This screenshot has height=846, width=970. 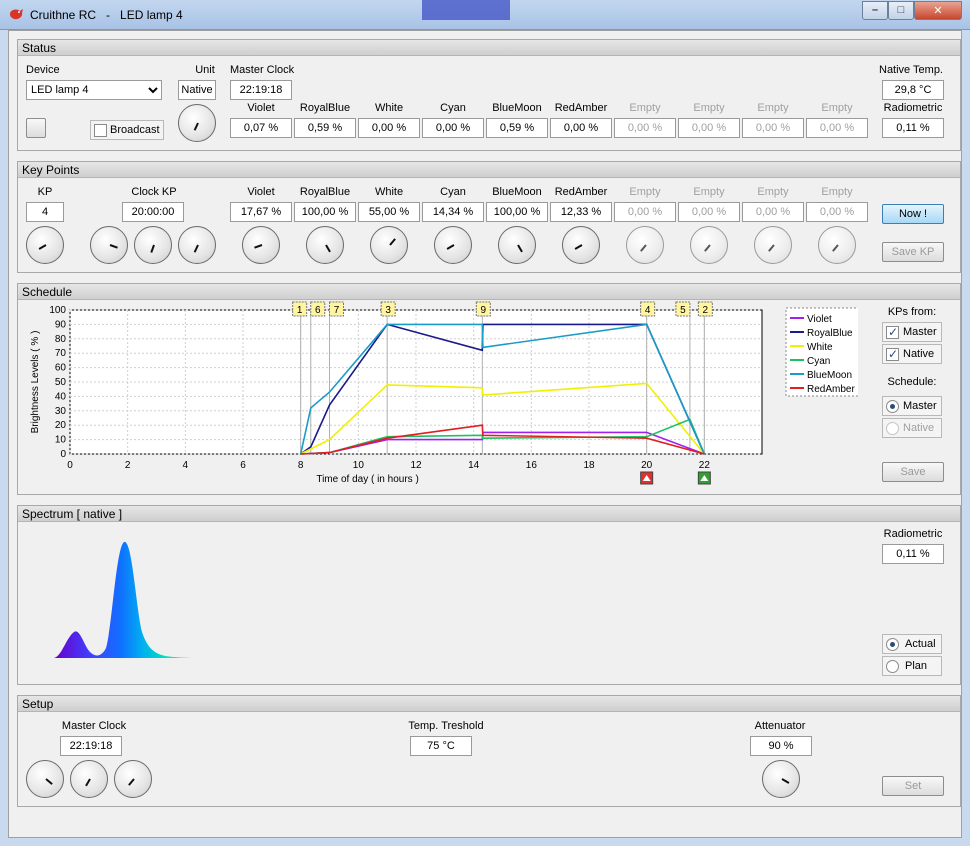 I want to click on keypoint-marker: 5, so click(x=683, y=309).